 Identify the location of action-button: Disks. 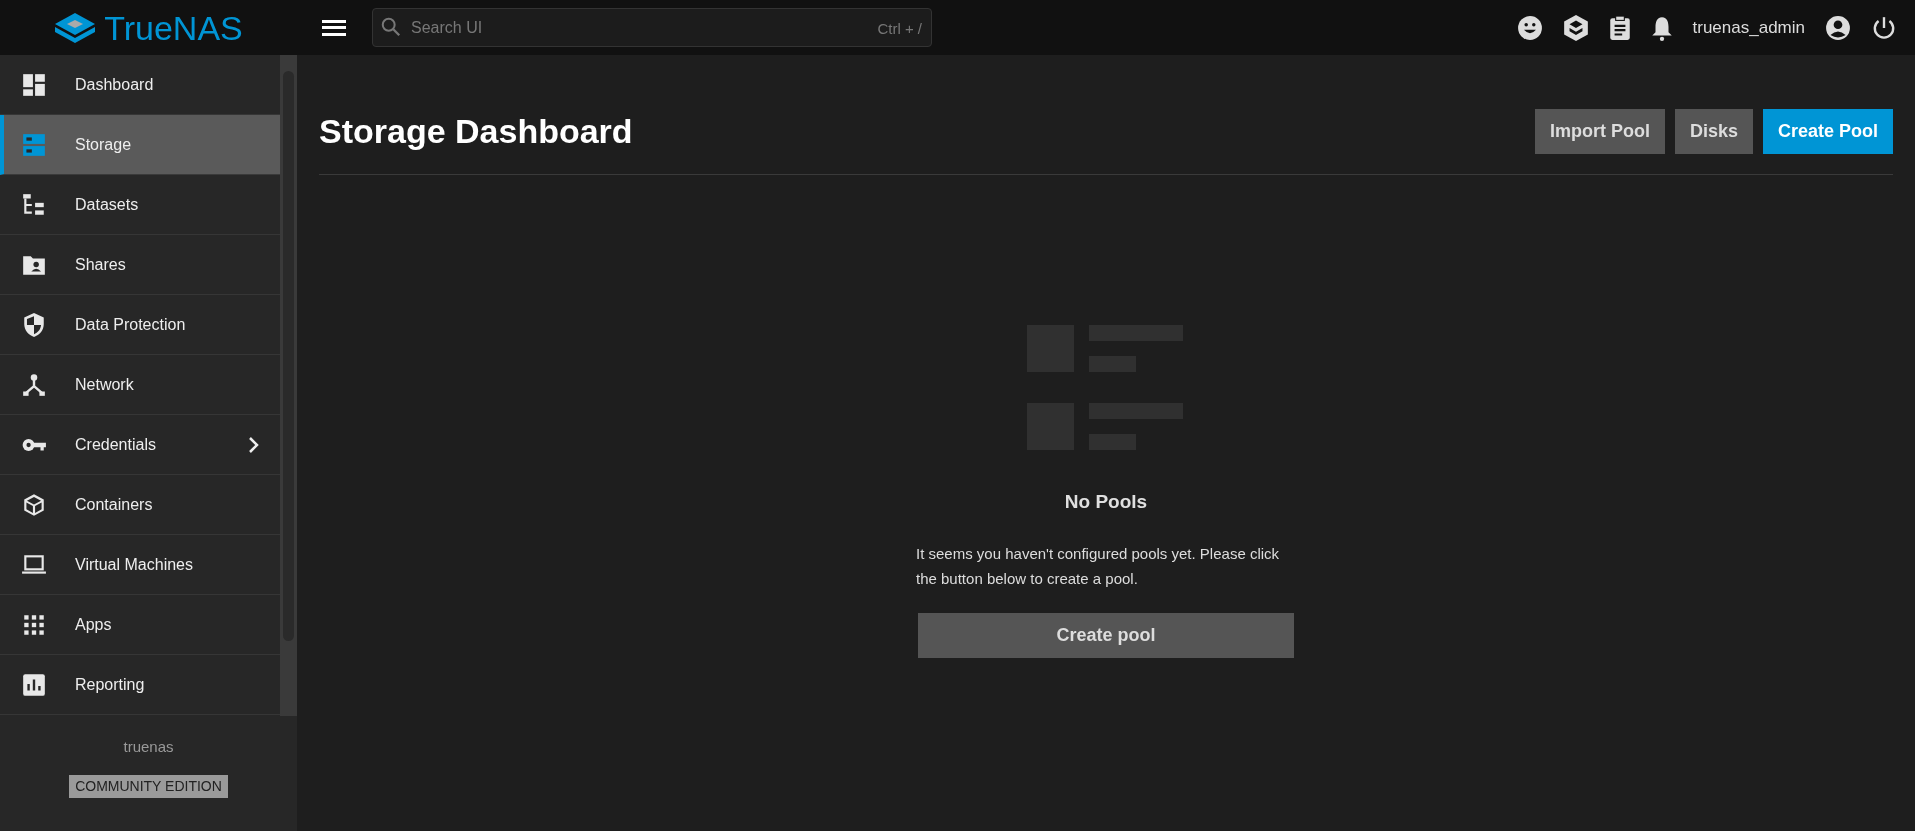
(1713, 131).